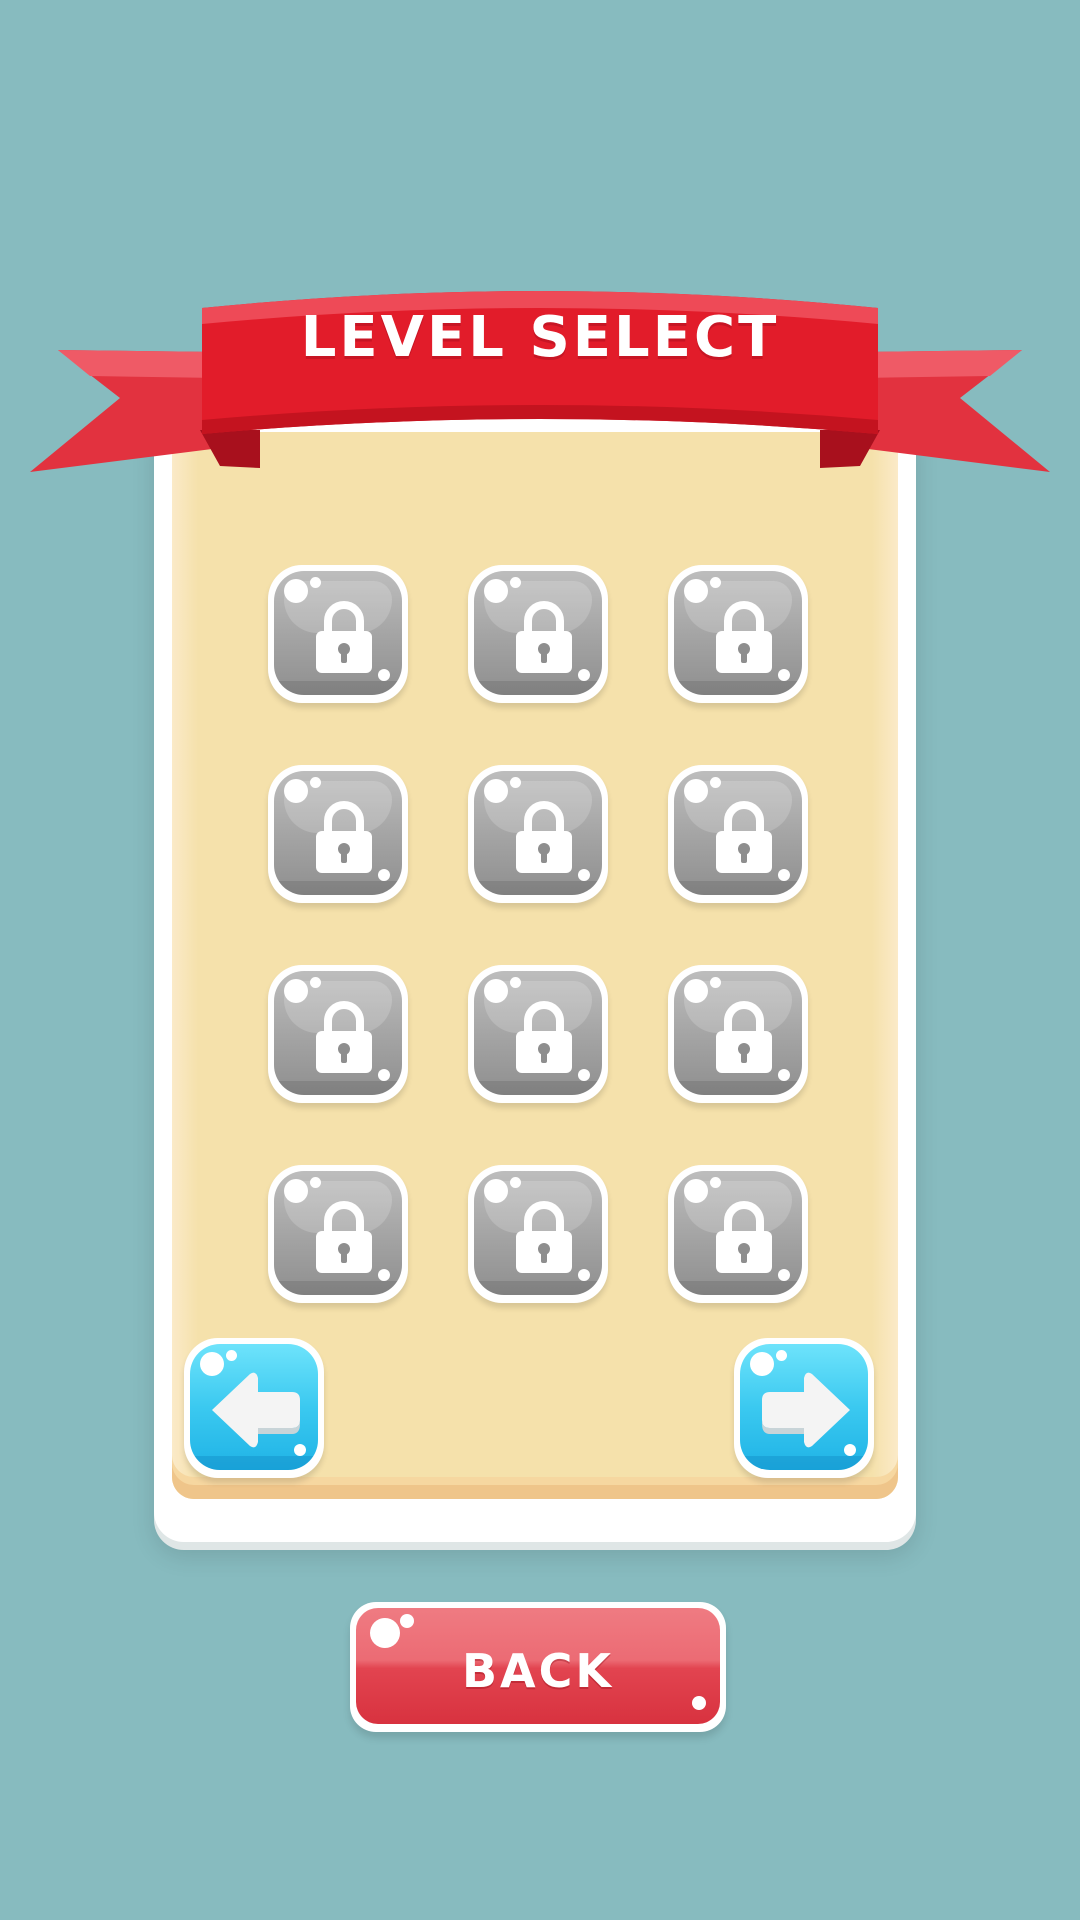 Image resolution: width=1080 pixels, height=1920 pixels. What do you see at coordinates (540, 337) in the screenshot?
I see `page-title: LEVEL SELECT` at bounding box center [540, 337].